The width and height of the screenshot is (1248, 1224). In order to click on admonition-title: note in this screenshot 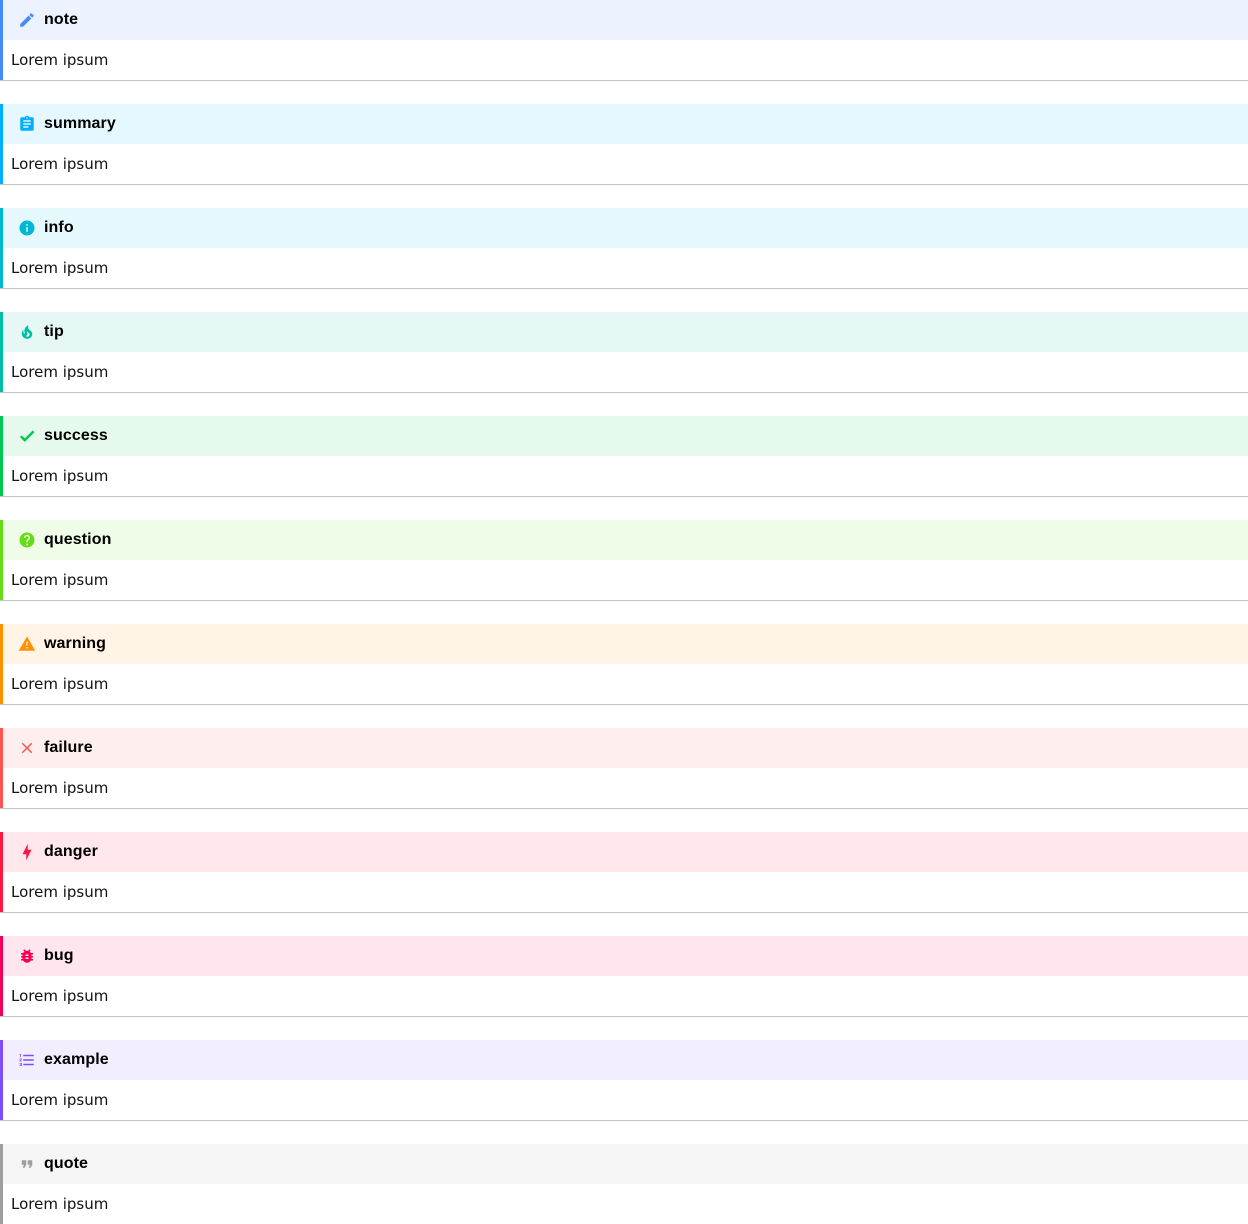, I will do `click(625, 20)`.